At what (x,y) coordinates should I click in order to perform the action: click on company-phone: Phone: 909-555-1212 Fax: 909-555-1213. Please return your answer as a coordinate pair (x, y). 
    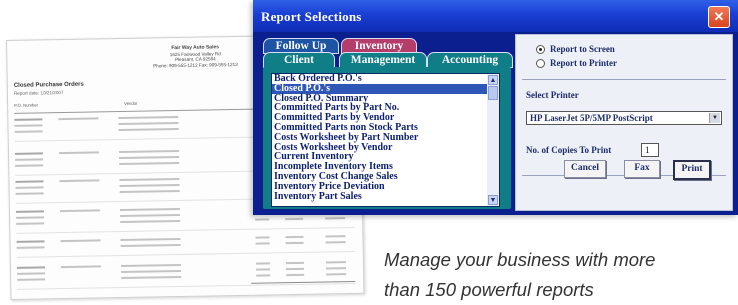
    Looking at the image, I should click on (195, 65).